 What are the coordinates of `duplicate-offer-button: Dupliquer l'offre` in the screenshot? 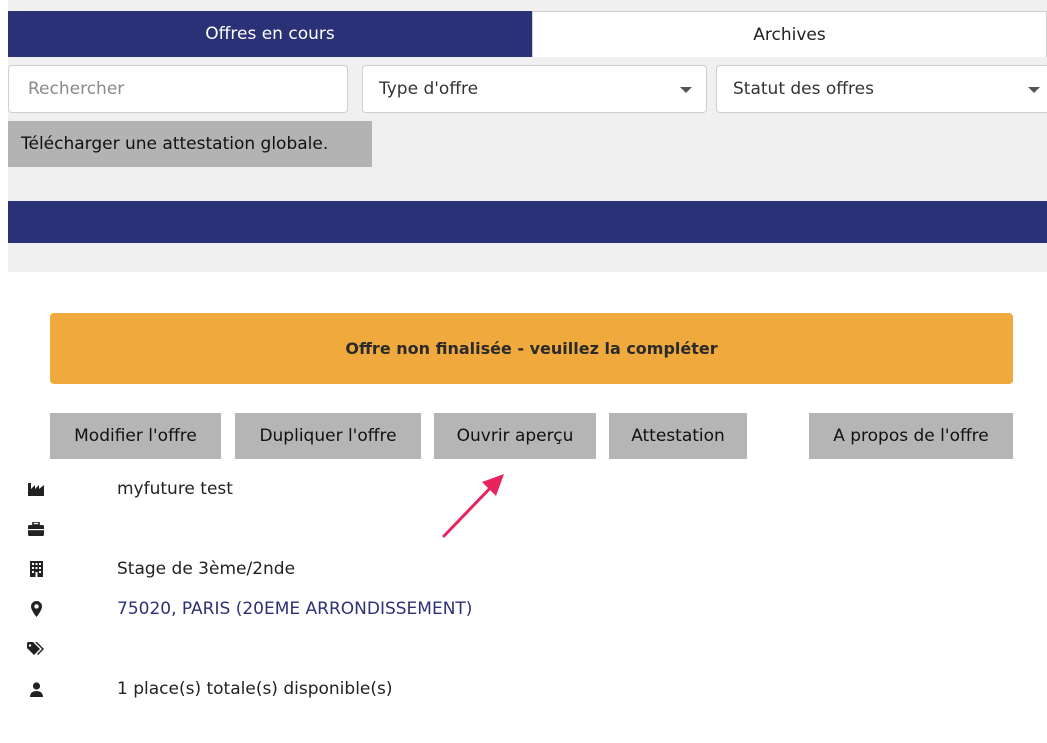 It's located at (328, 436).